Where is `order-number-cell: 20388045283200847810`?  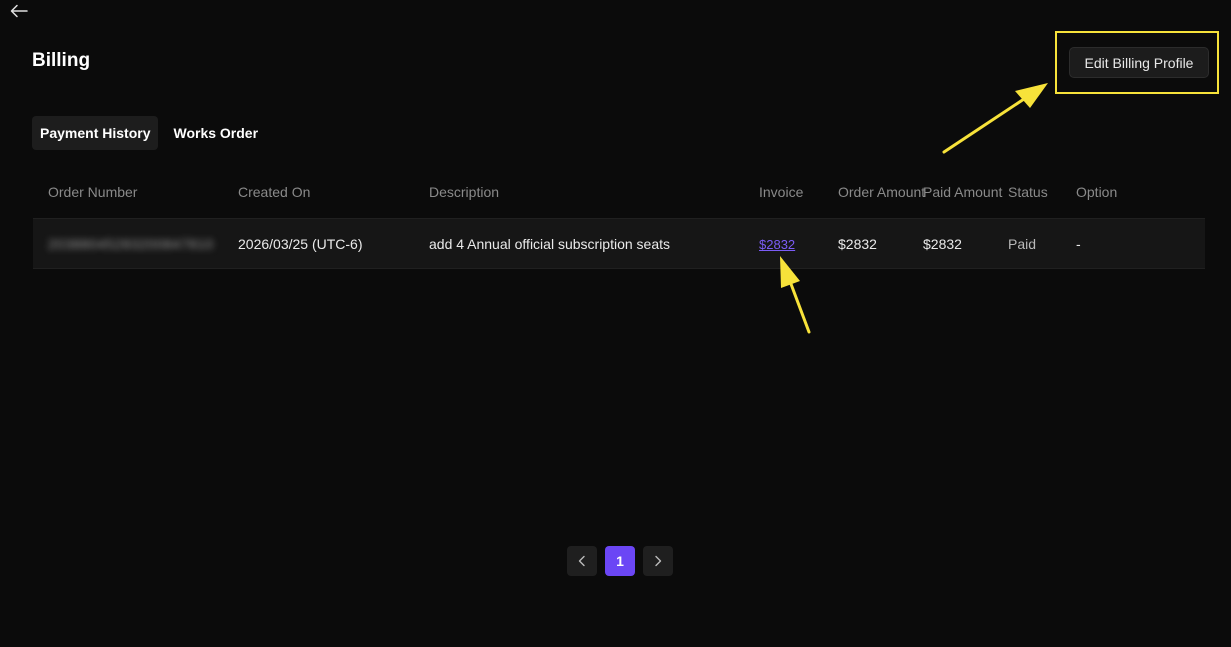
order-number-cell: 20388045283200847810 is located at coordinates (131, 244).